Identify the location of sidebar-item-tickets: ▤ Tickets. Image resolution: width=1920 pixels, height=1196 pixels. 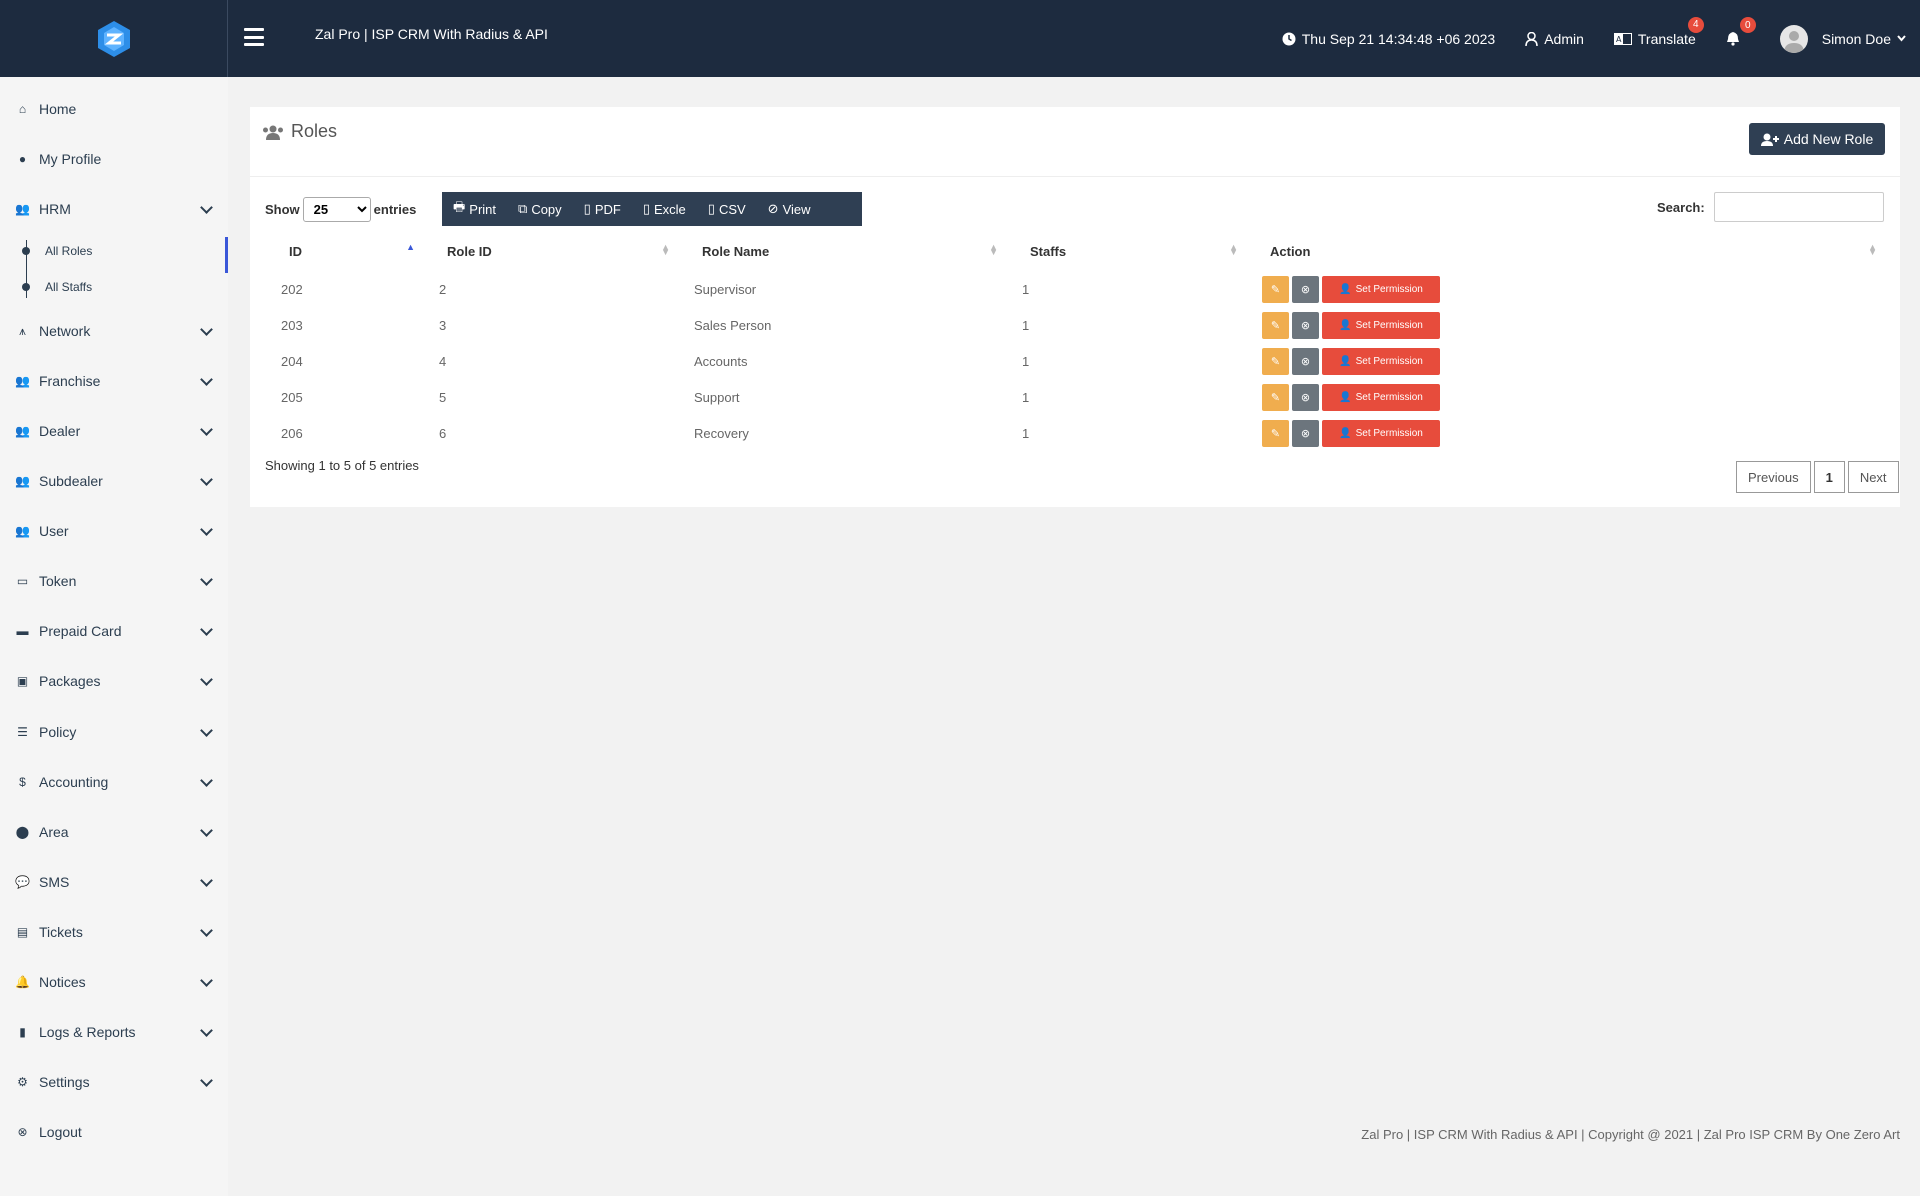
(114, 932).